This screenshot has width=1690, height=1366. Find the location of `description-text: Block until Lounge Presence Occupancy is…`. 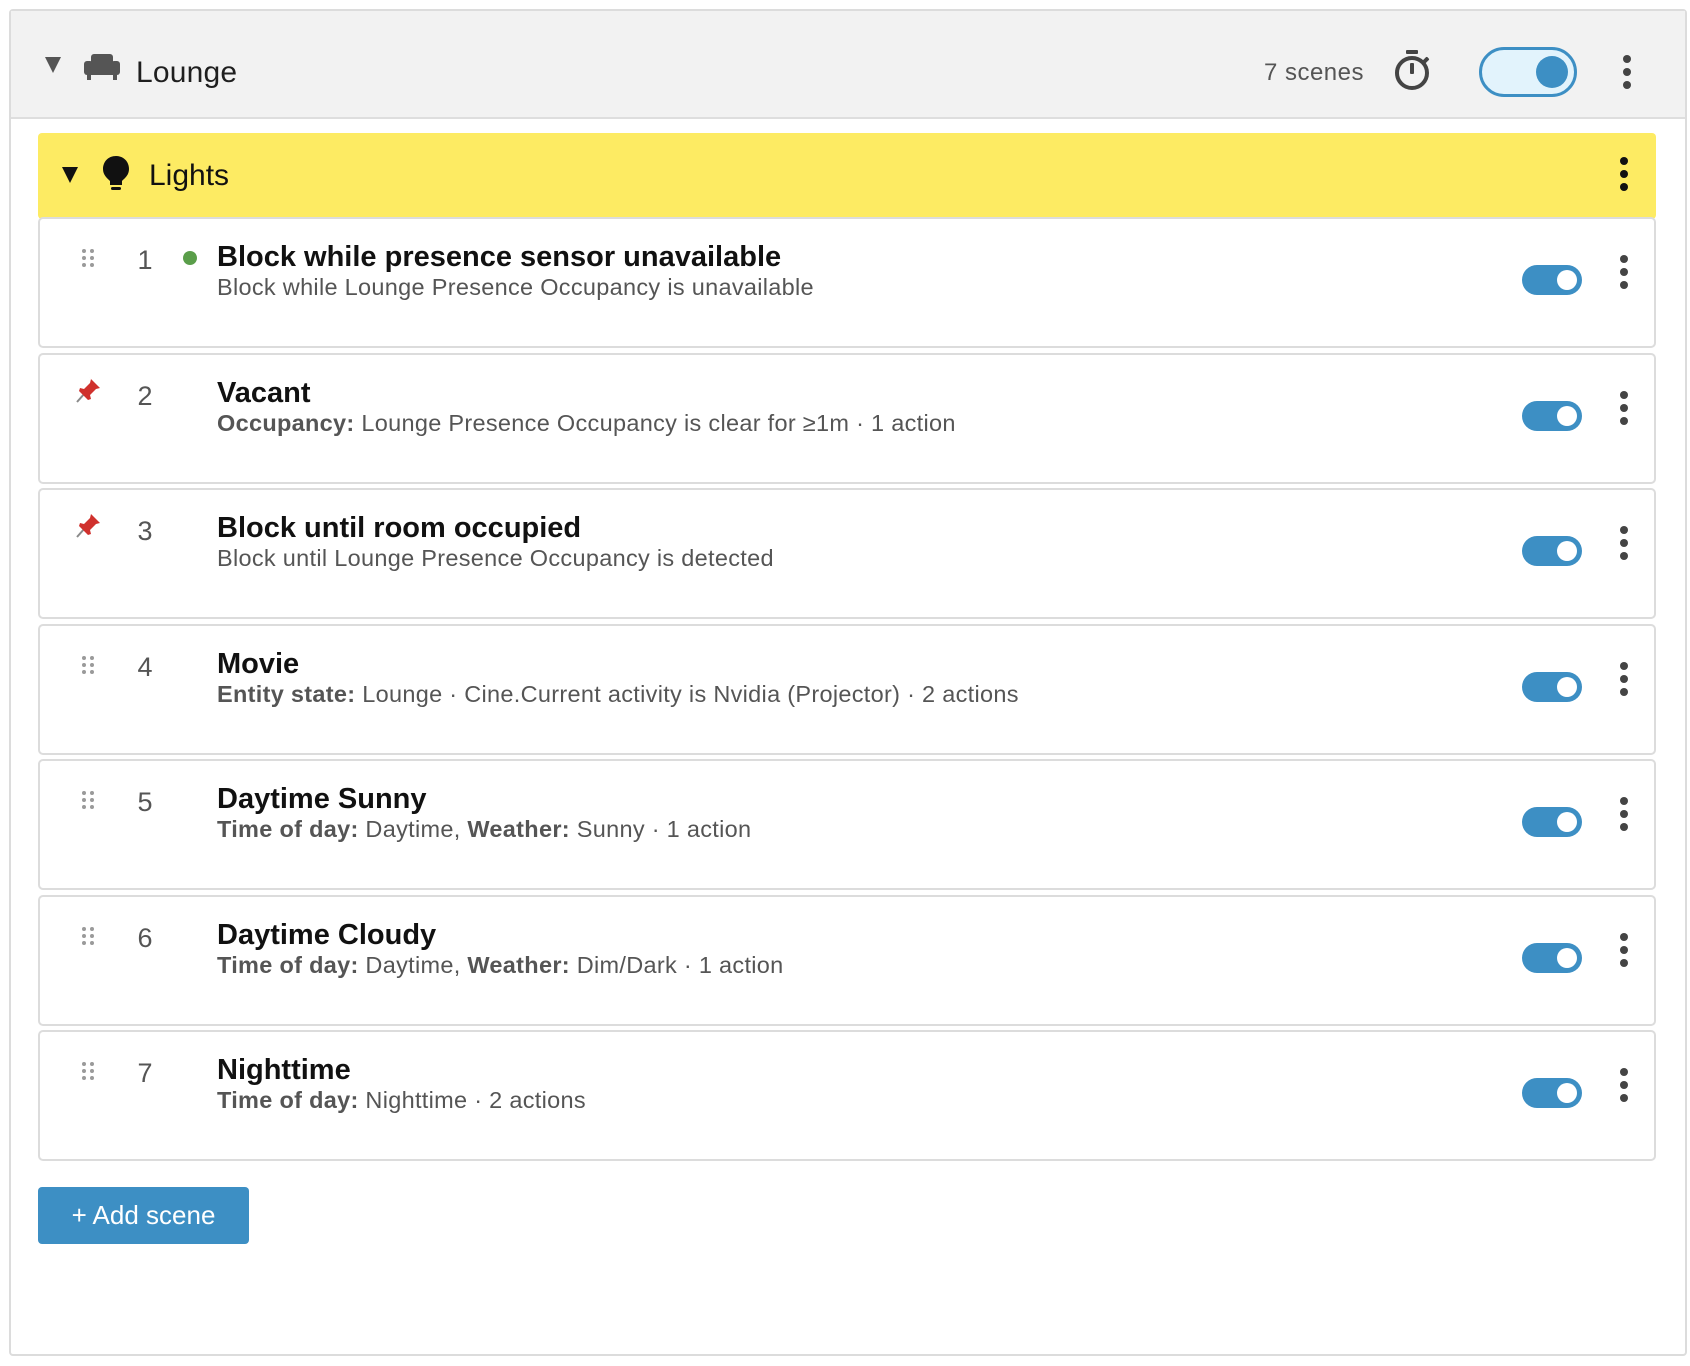

description-text: Block until Lounge Presence Occupancy is… is located at coordinates (495, 558).